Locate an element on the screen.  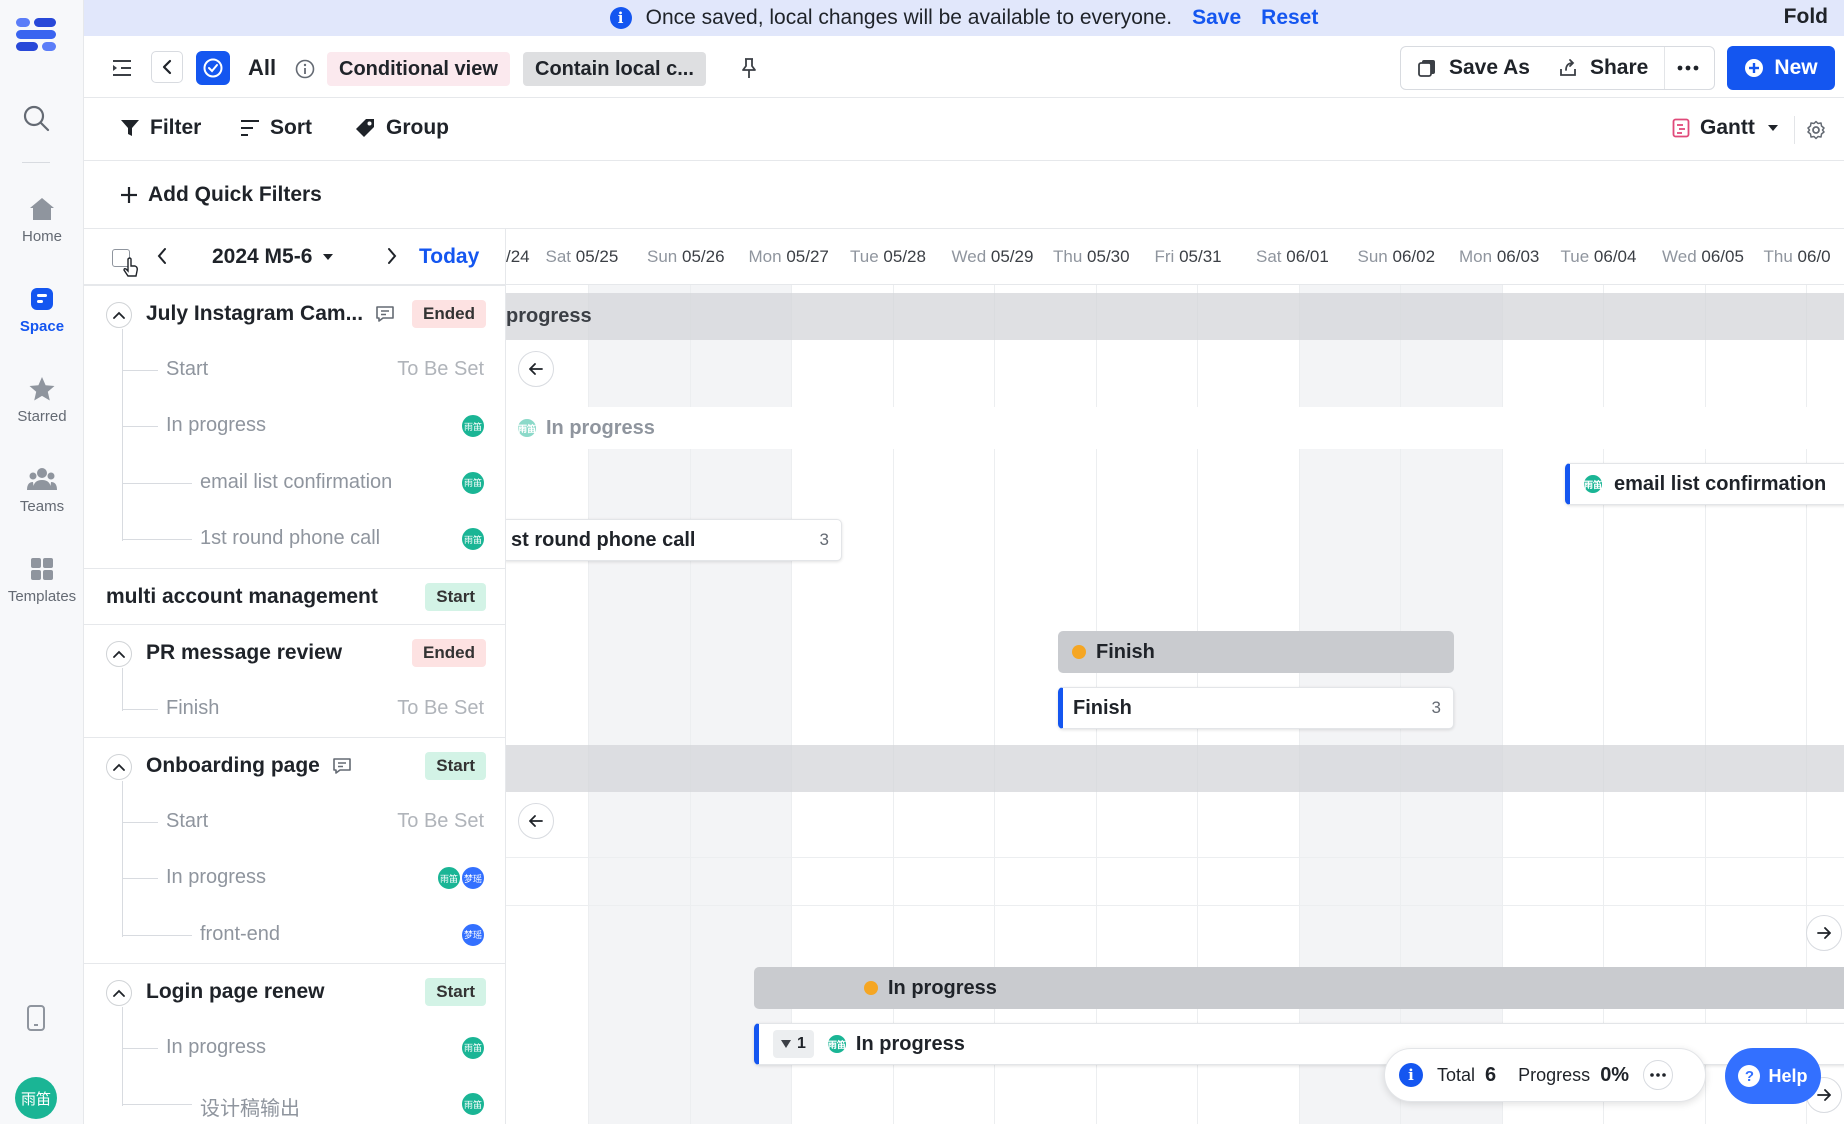
group-title: Onboarding page is located at coordinates (233, 766).